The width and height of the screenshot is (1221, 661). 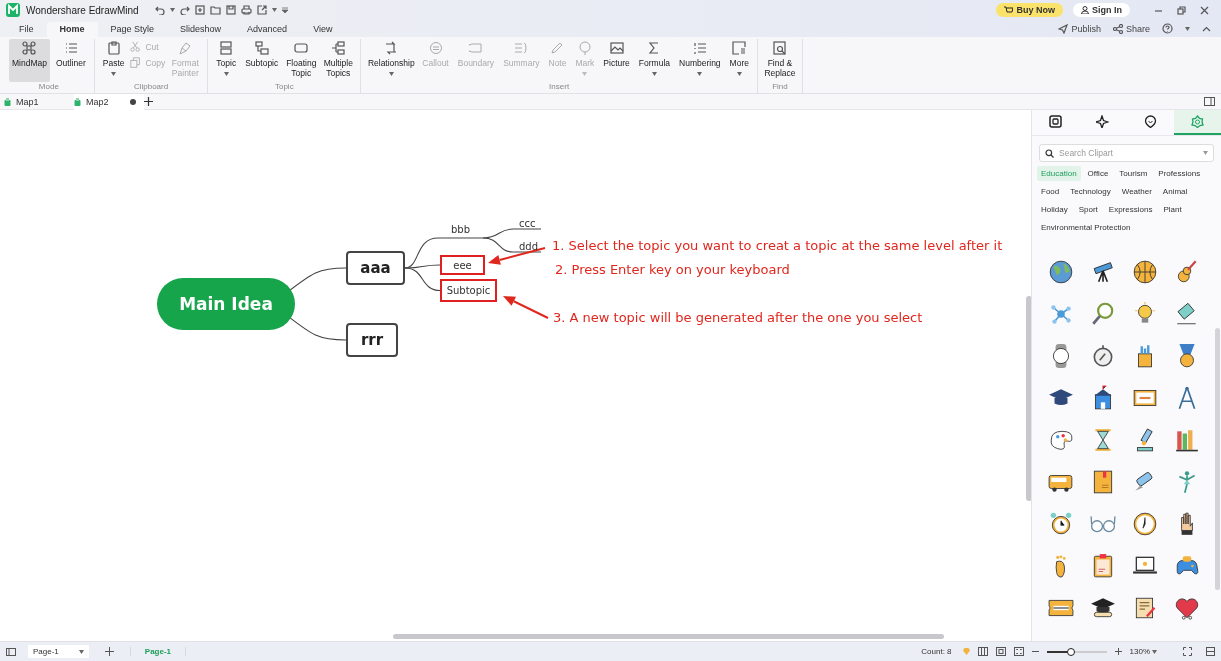 What do you see at coordinates (1090, 191) in the screenshot?
I see `category-tab: Technology` at bounding box center [1090, 191].